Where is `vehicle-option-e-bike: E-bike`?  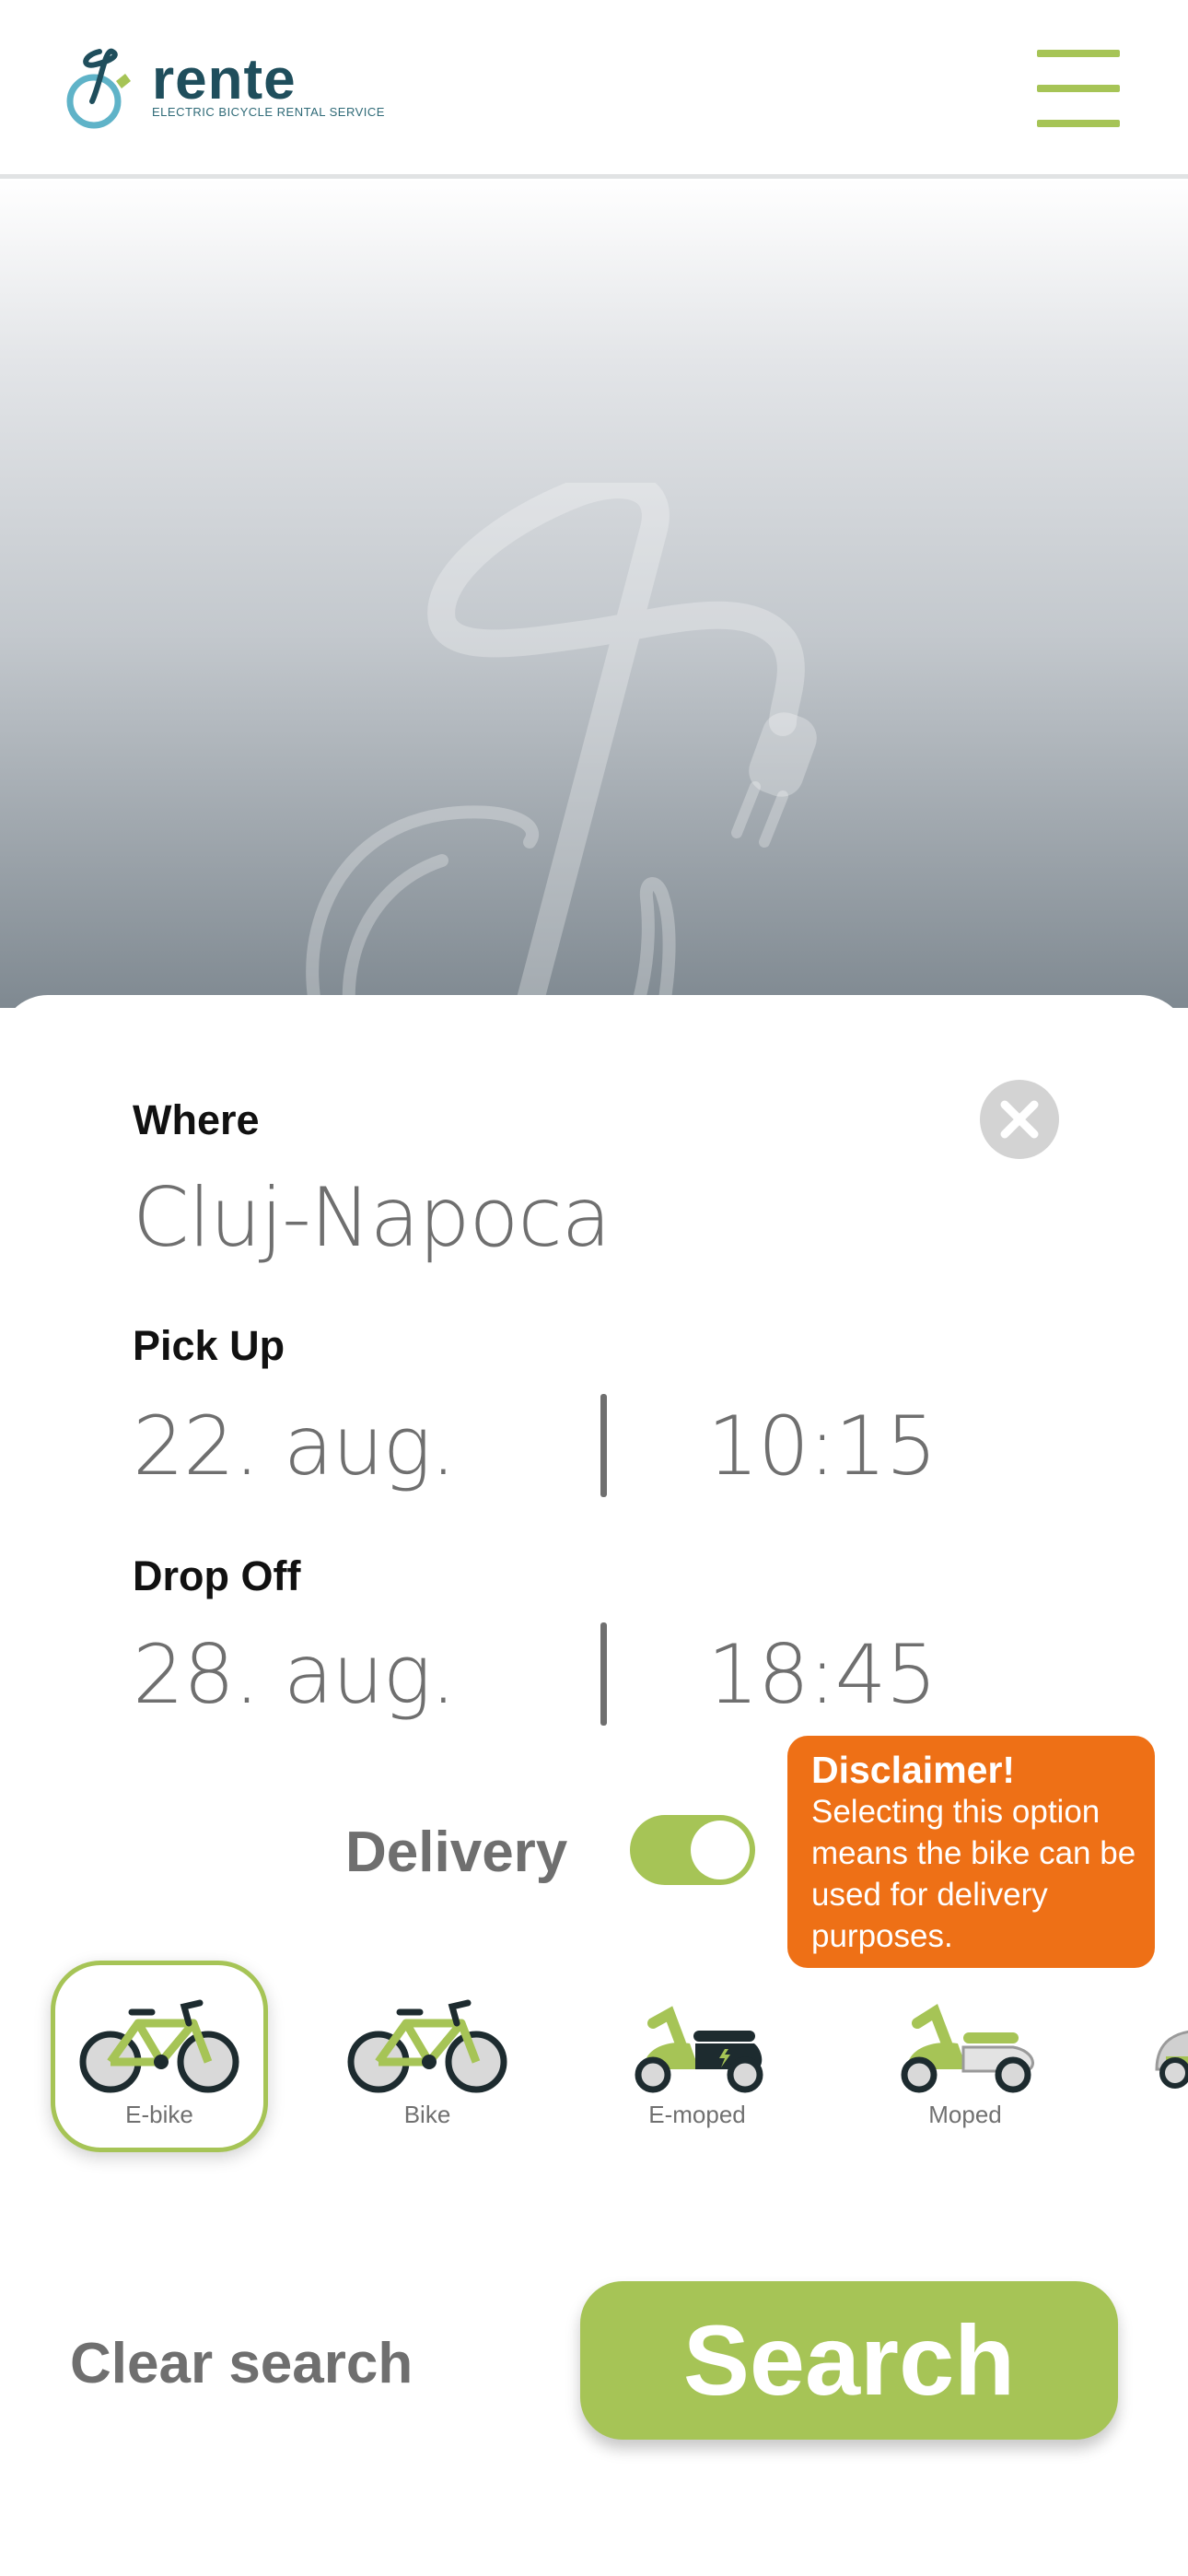 vehicle-option-e-bike: E-bike is located at coordinates (160, 2056).